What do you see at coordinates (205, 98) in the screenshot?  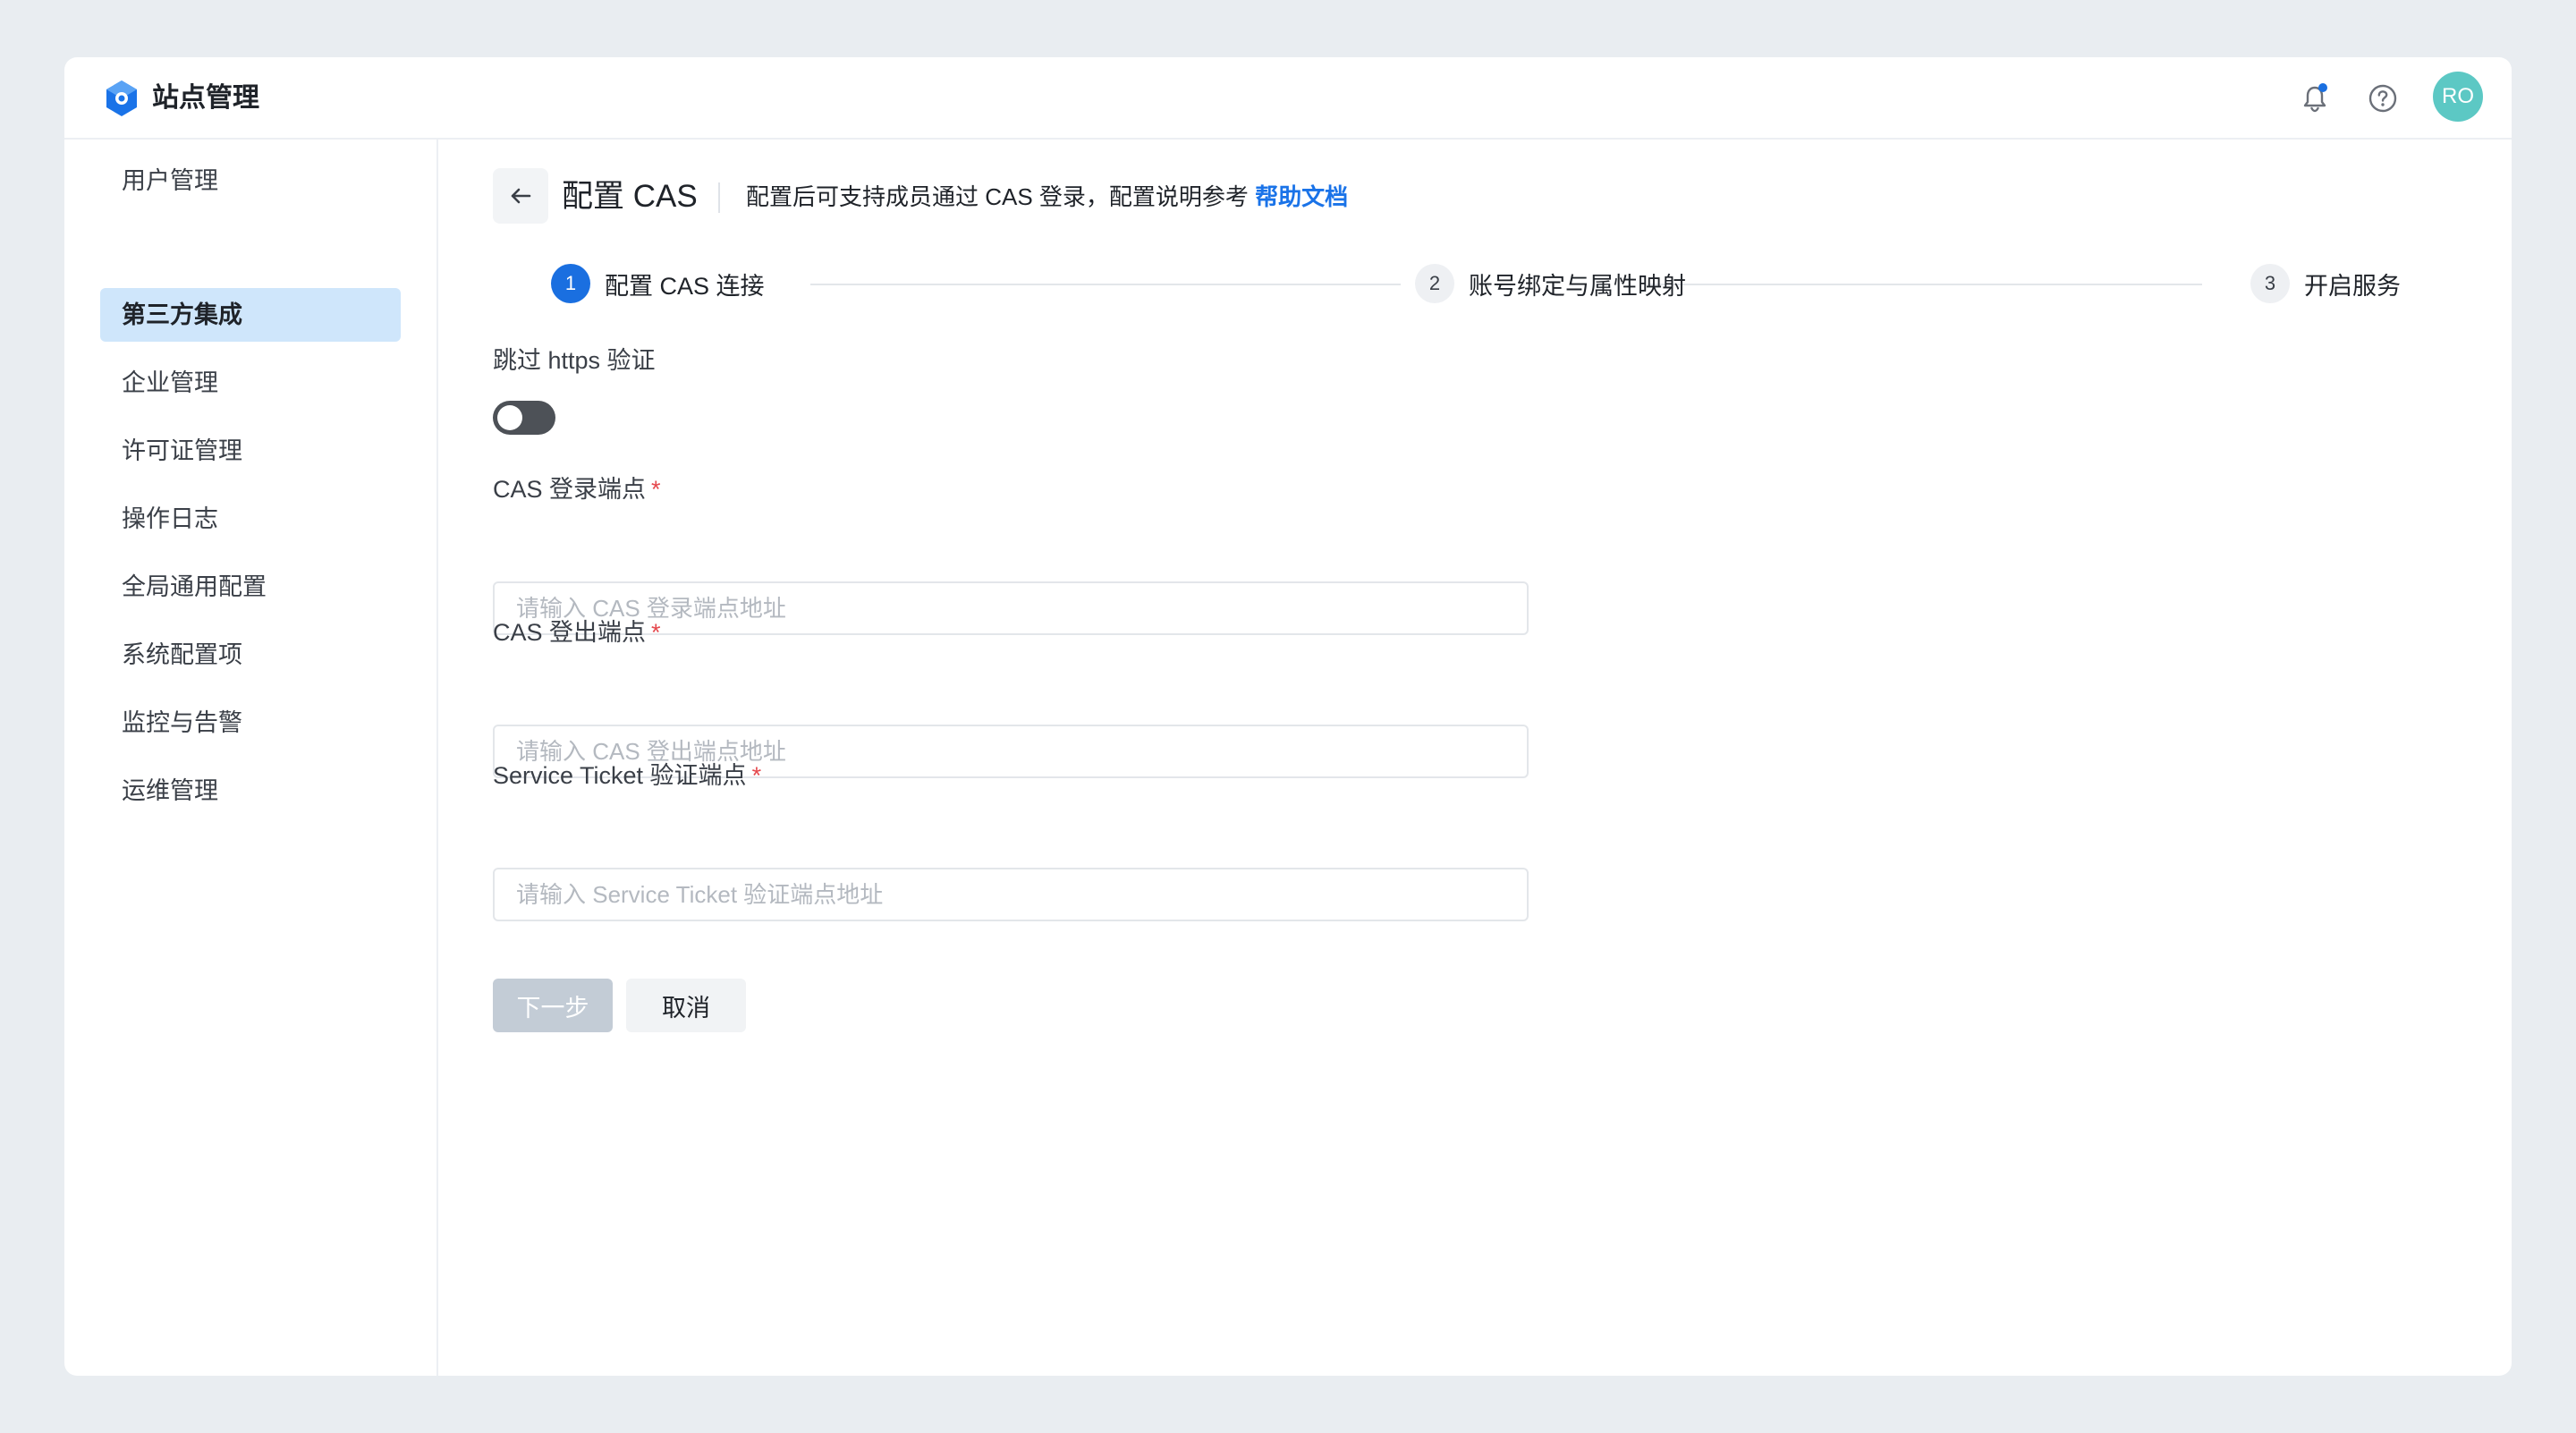 I see `app-title: 站点管理` at bounding box center [205, 98].